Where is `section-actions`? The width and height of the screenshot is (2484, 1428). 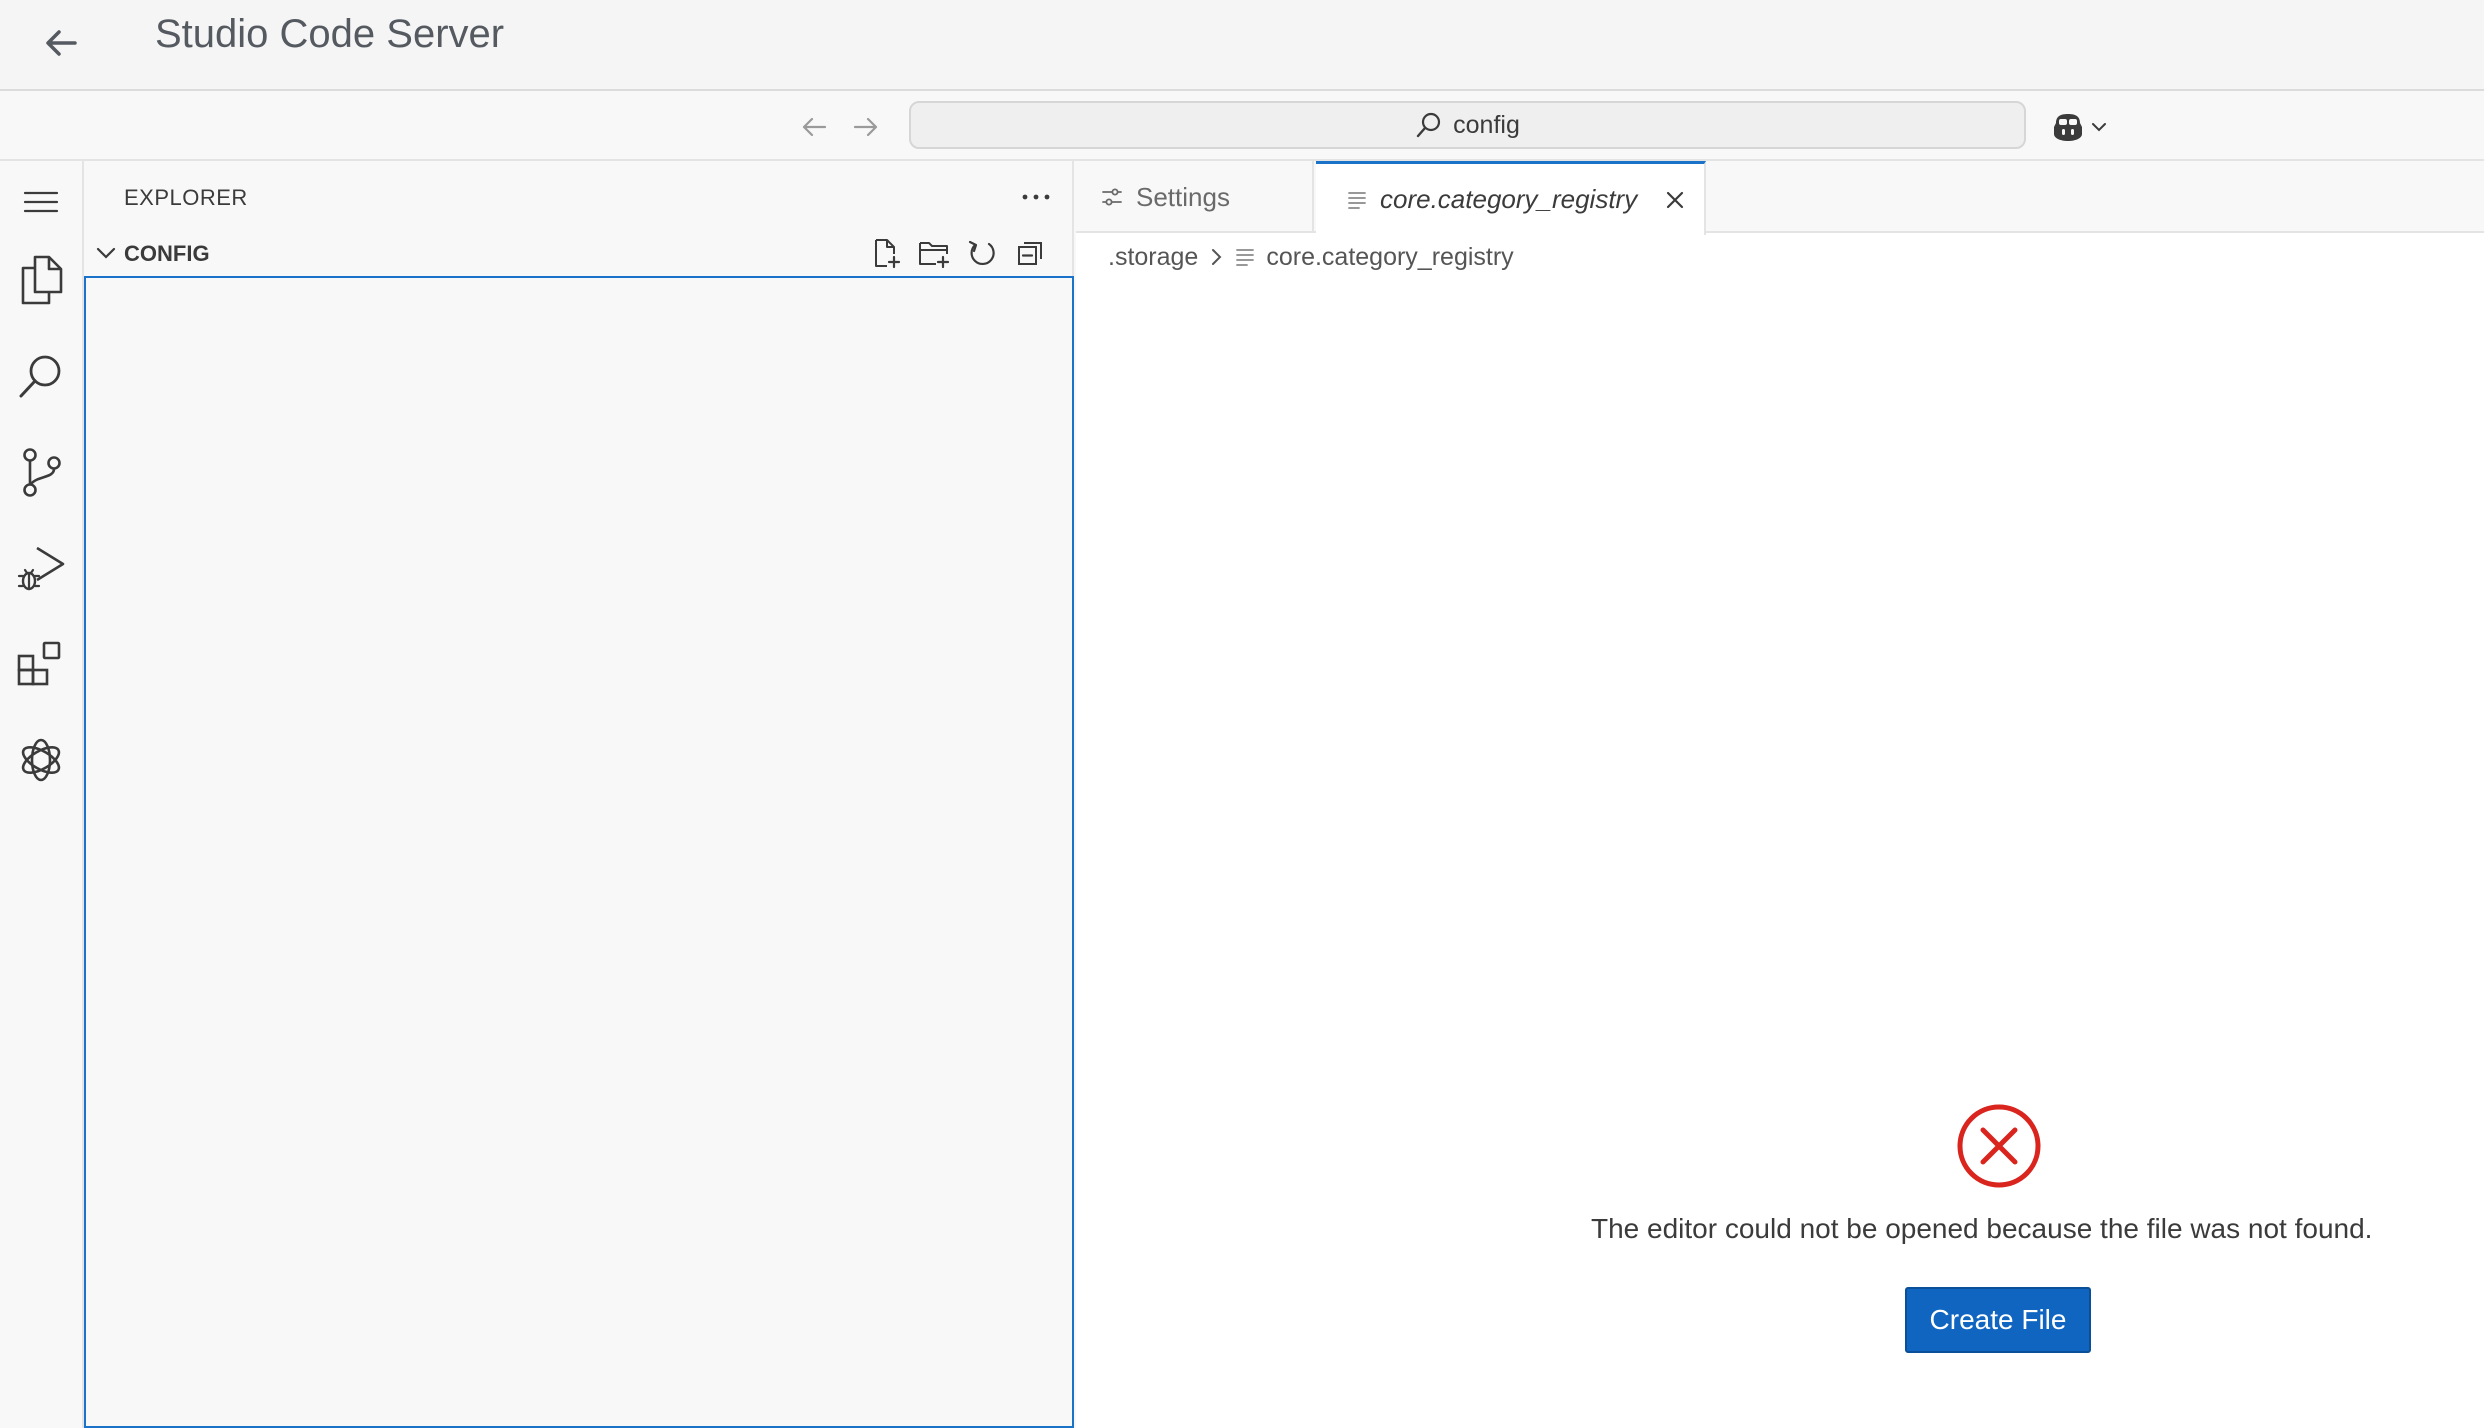
section-actions is located at coordinates (958, 253).